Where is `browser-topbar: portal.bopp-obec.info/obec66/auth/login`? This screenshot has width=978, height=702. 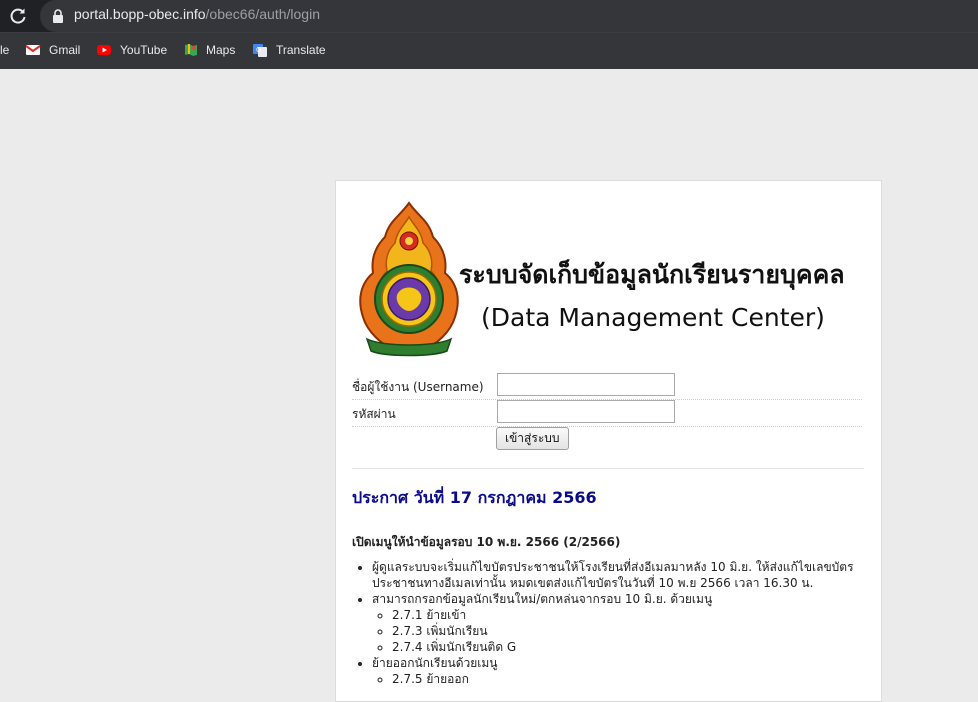
browser-topbar: portal.bopp-obec.info/obec66/auth/login is located at coordinates (489, 16).